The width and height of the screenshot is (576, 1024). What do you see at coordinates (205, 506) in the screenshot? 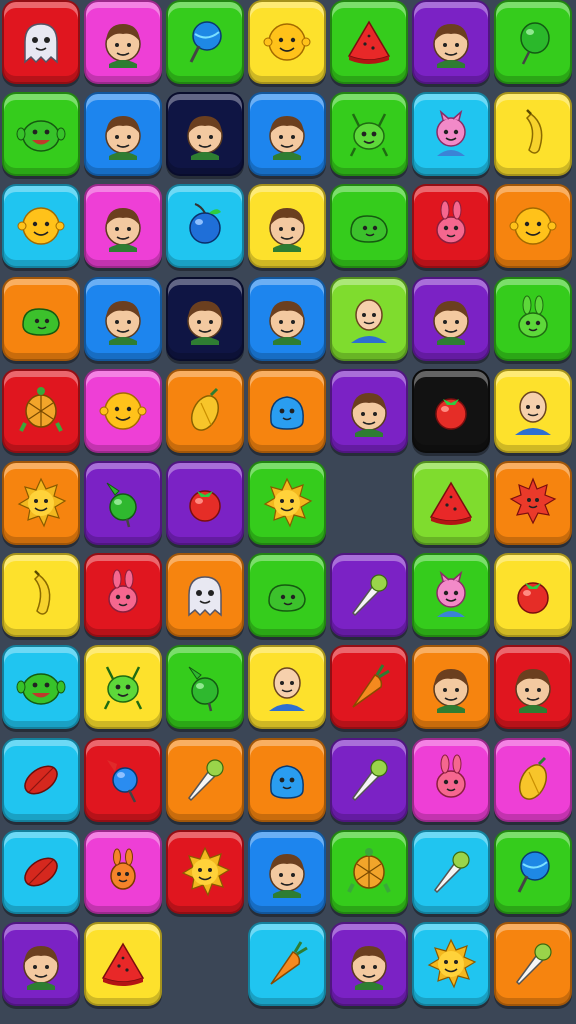
I see `tomato-icon` at bounding box center [205, 506].